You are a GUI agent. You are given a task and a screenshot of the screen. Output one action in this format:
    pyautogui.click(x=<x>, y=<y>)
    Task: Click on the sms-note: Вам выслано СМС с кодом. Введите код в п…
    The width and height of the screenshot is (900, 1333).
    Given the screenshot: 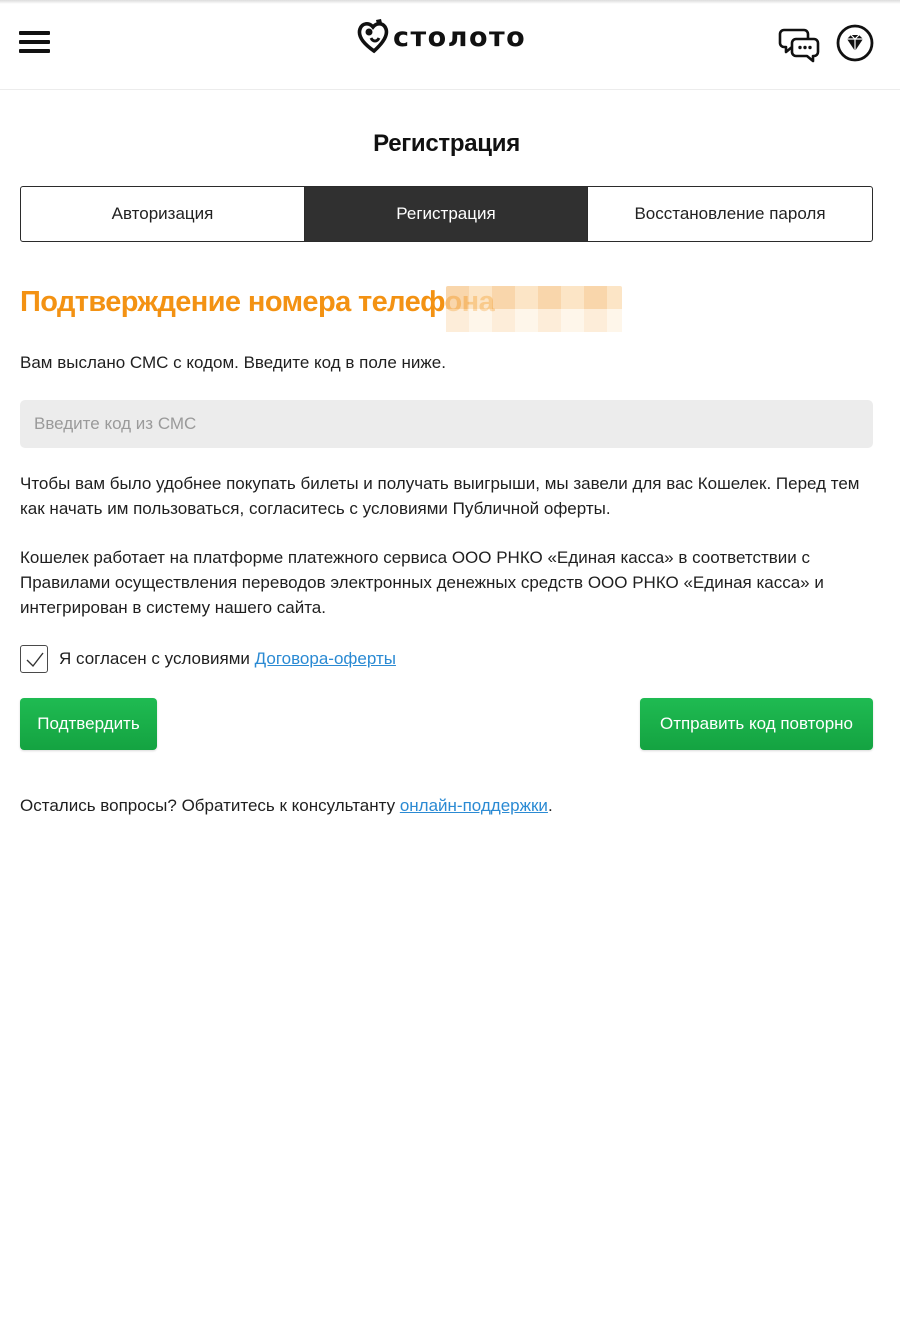 What is the action you would take?
    pyautogui.click(x=233, y=362)
    